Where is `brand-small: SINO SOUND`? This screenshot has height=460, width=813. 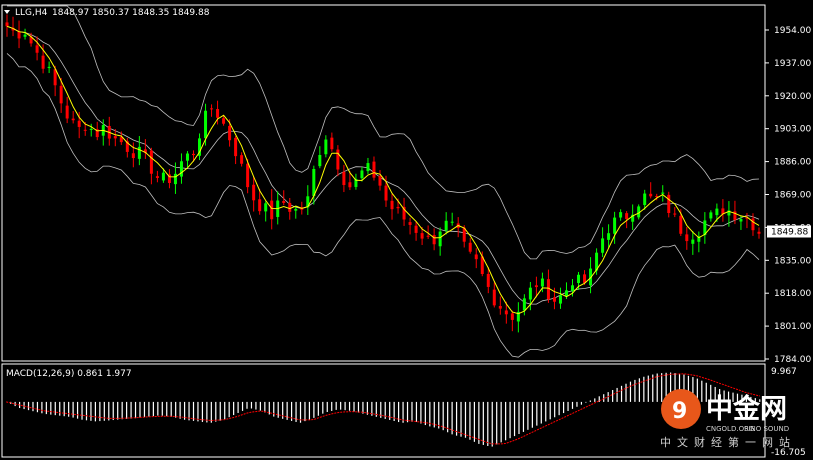 brand-small: SINO SOUND is located at coordinates (766, 429).